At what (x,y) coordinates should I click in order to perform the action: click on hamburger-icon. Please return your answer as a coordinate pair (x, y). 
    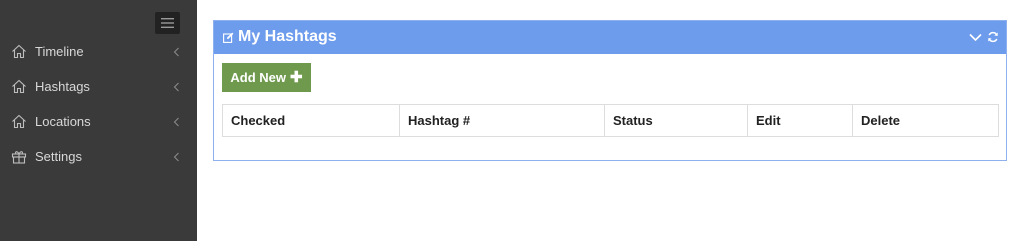
    Looking at the image, I should click on (167, 23).